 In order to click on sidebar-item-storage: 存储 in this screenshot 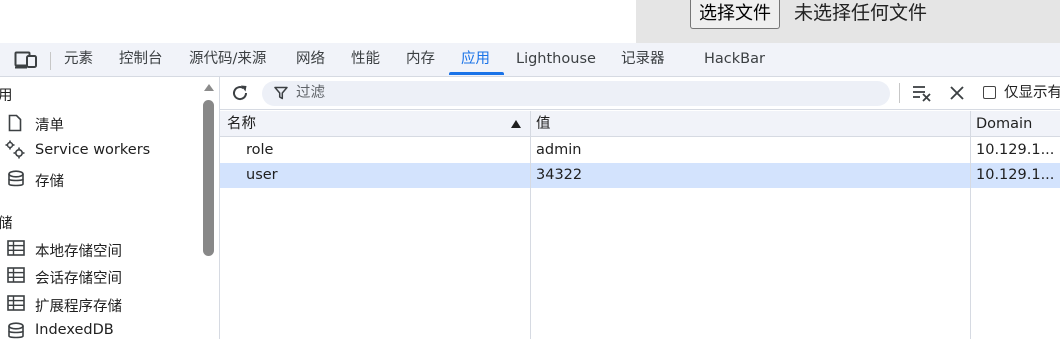, I will do `click(49, 180)`.